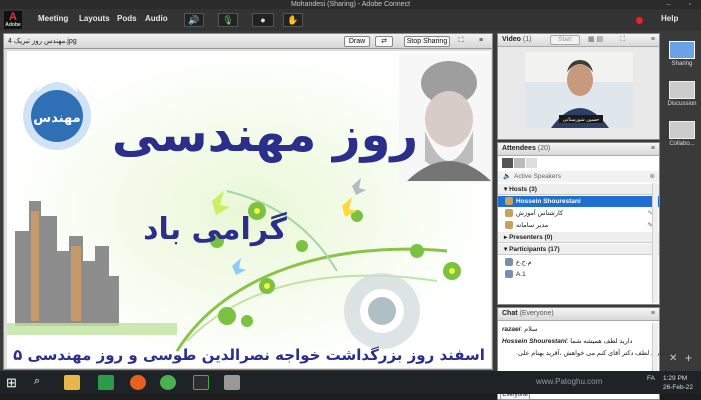 This screenshot has height=400, width=701. I want to click on attendee-name: مدیر سامانه, so click(532, 225).